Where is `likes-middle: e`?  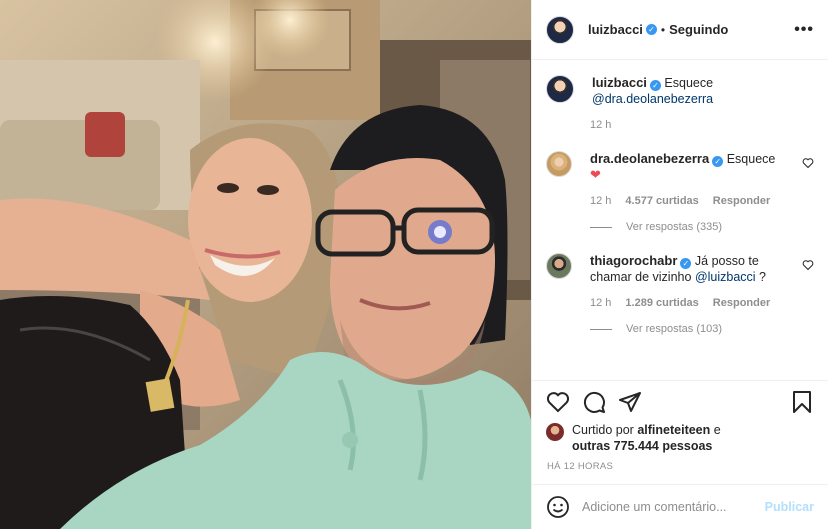 likes-middle: e is located at coordinates (717, 430).